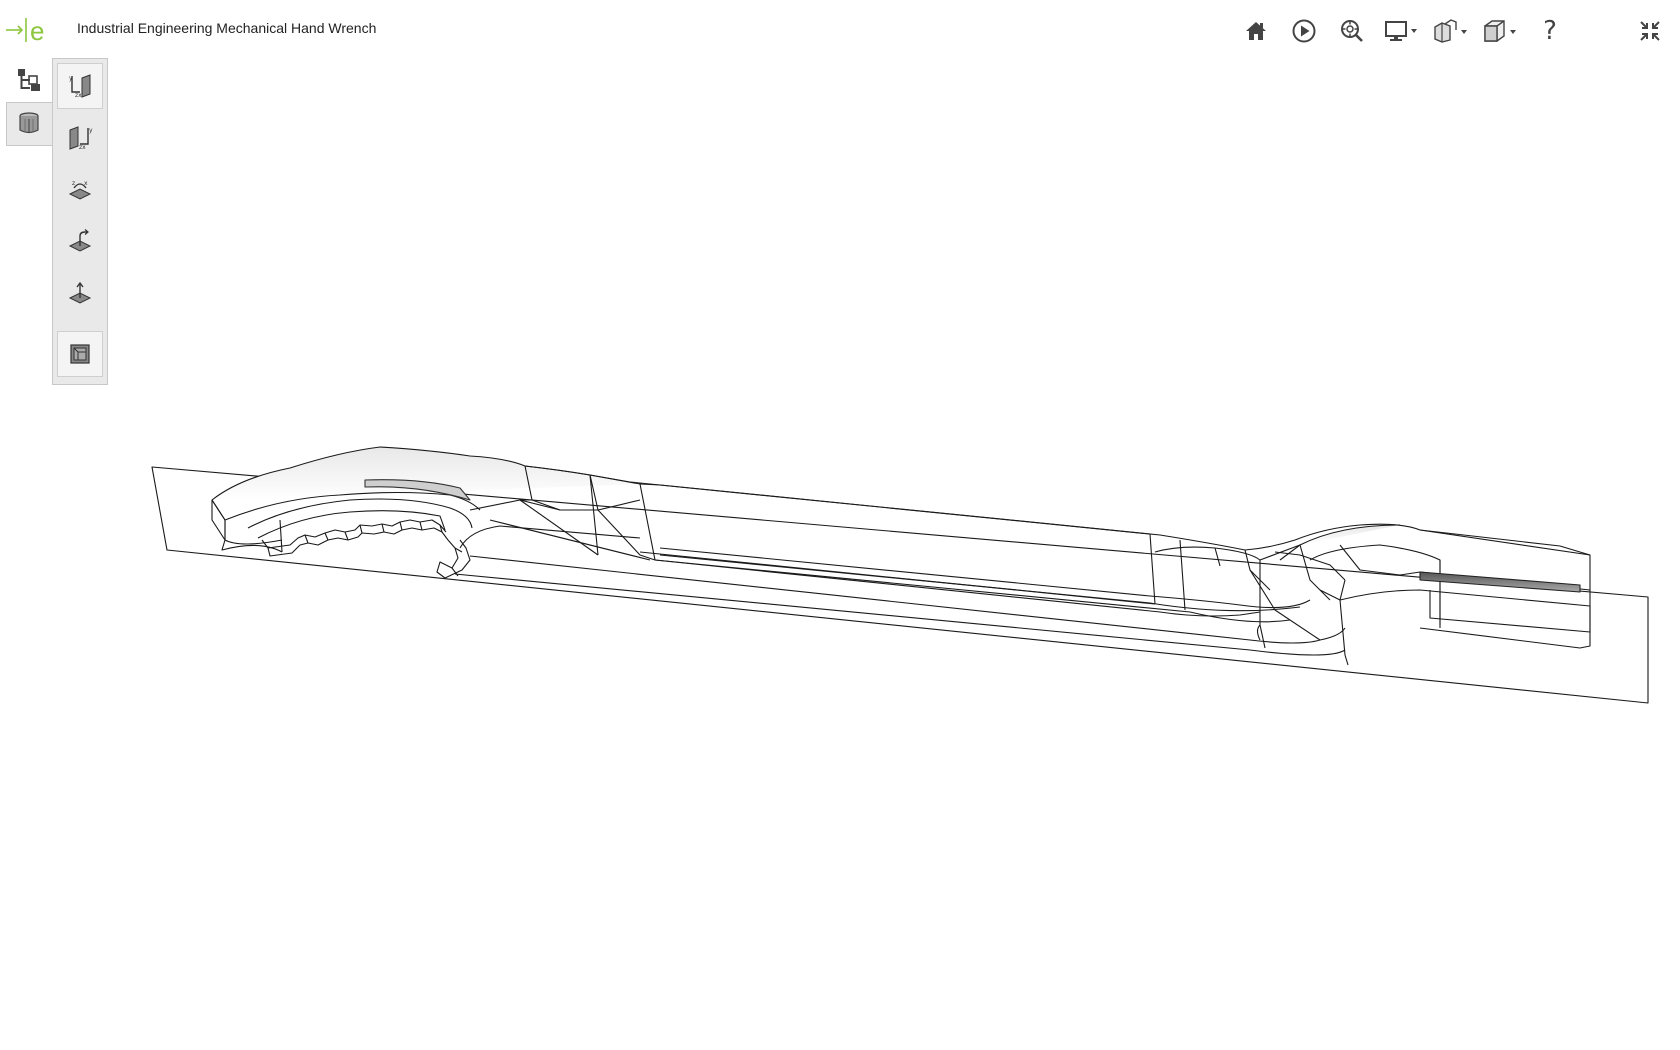 Image resolution: width=1680 pixels, height=1050 pixels. What do you see at coordinates (426, 473) in the screenshot?
I see `wrench-head-left-top` at bounding box center [426, 473].